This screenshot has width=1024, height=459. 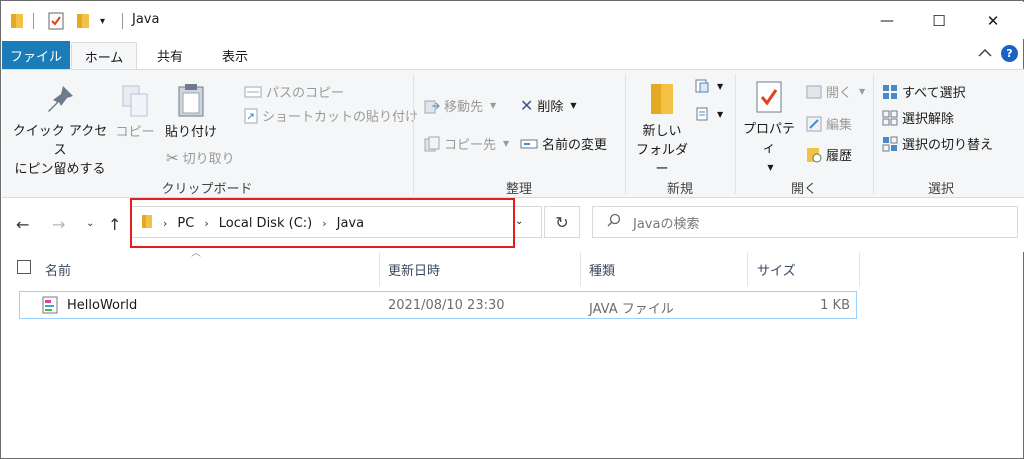 I want to click on edit-label: 編集, so click(x=839, y=125).